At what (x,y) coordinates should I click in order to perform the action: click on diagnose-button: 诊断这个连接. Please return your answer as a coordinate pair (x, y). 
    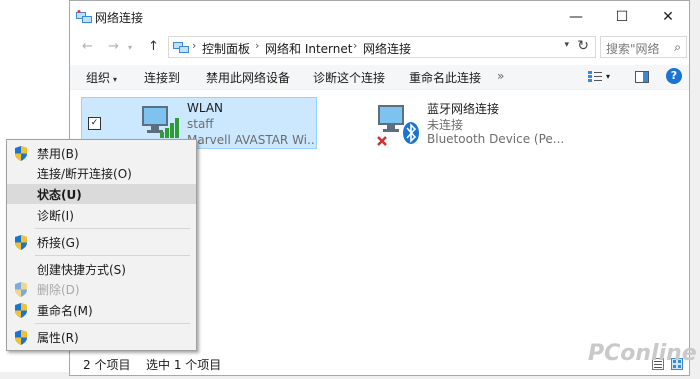
    Looking at the image, I should click on (349, 77).